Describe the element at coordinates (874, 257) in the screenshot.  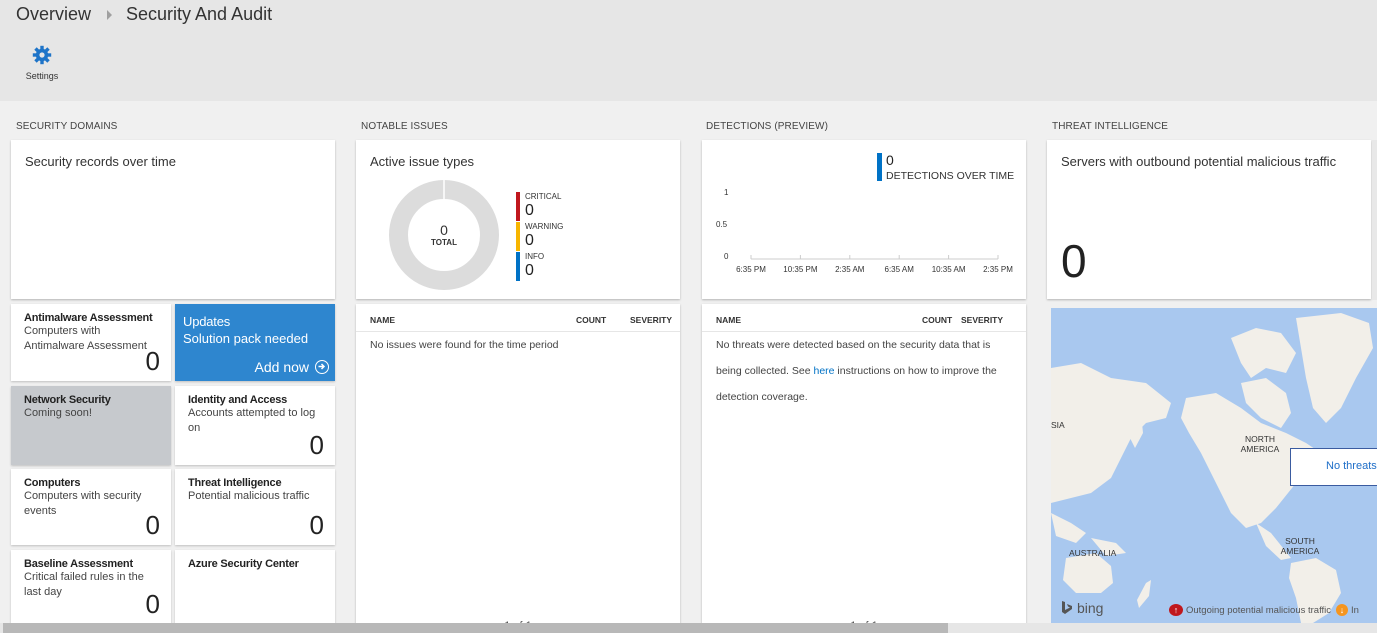
I see `detections-line-chart` at that location.